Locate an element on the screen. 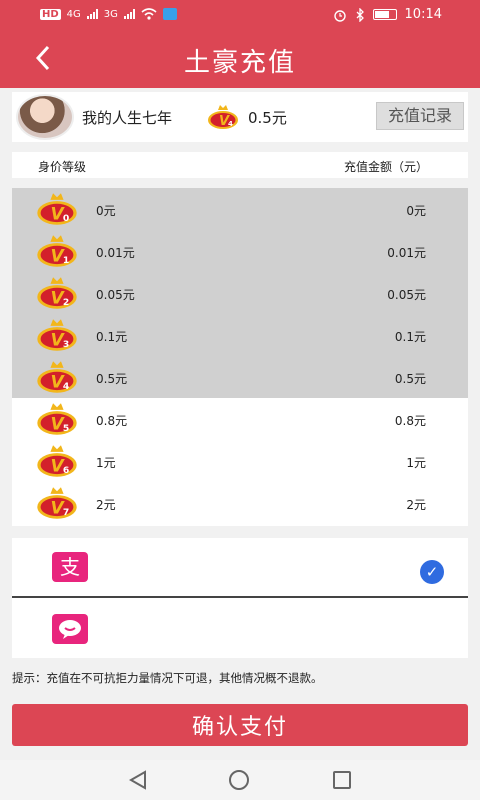  chat-pay-icon is located at coordinates (70, 629).